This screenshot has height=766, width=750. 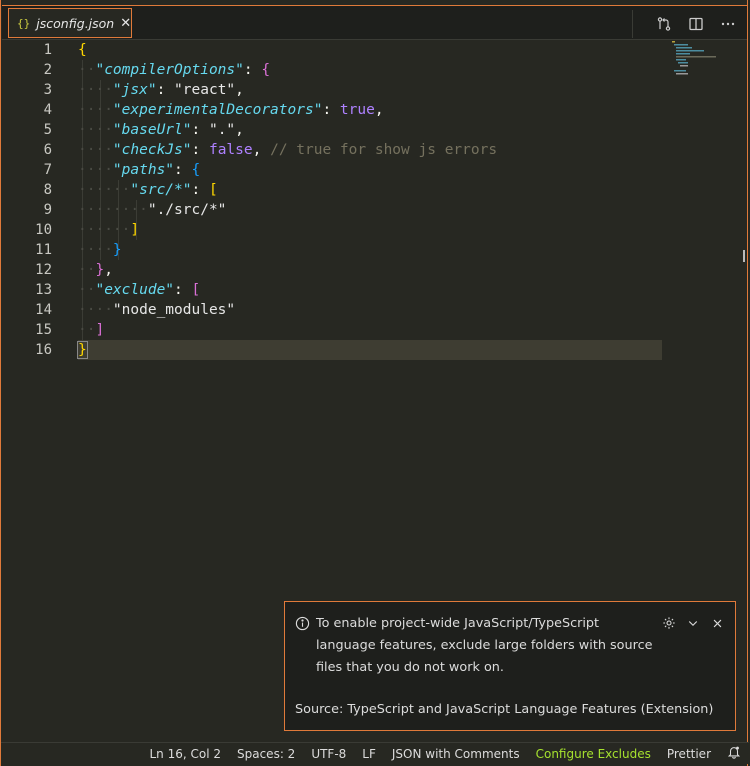 I want to click on code-line: 7 ····"paths": {, so click(x=374, y=170).